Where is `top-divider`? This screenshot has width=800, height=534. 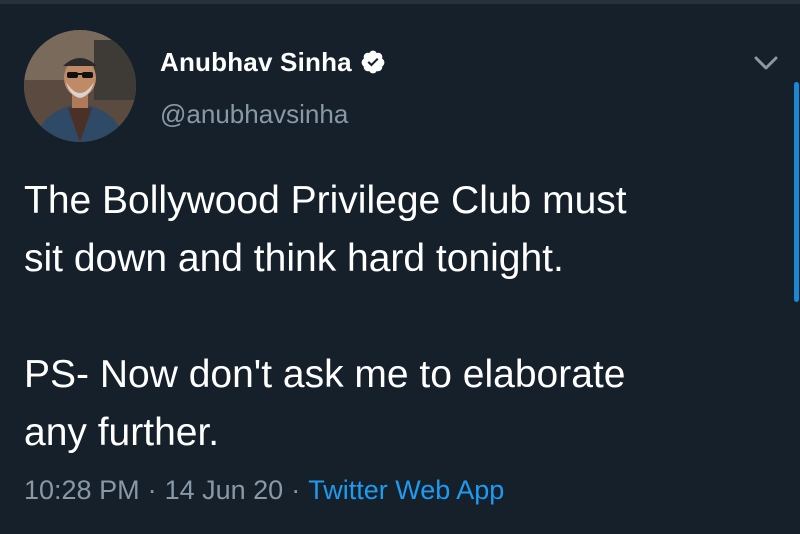 top-divider is located at coordinates (400, 2).